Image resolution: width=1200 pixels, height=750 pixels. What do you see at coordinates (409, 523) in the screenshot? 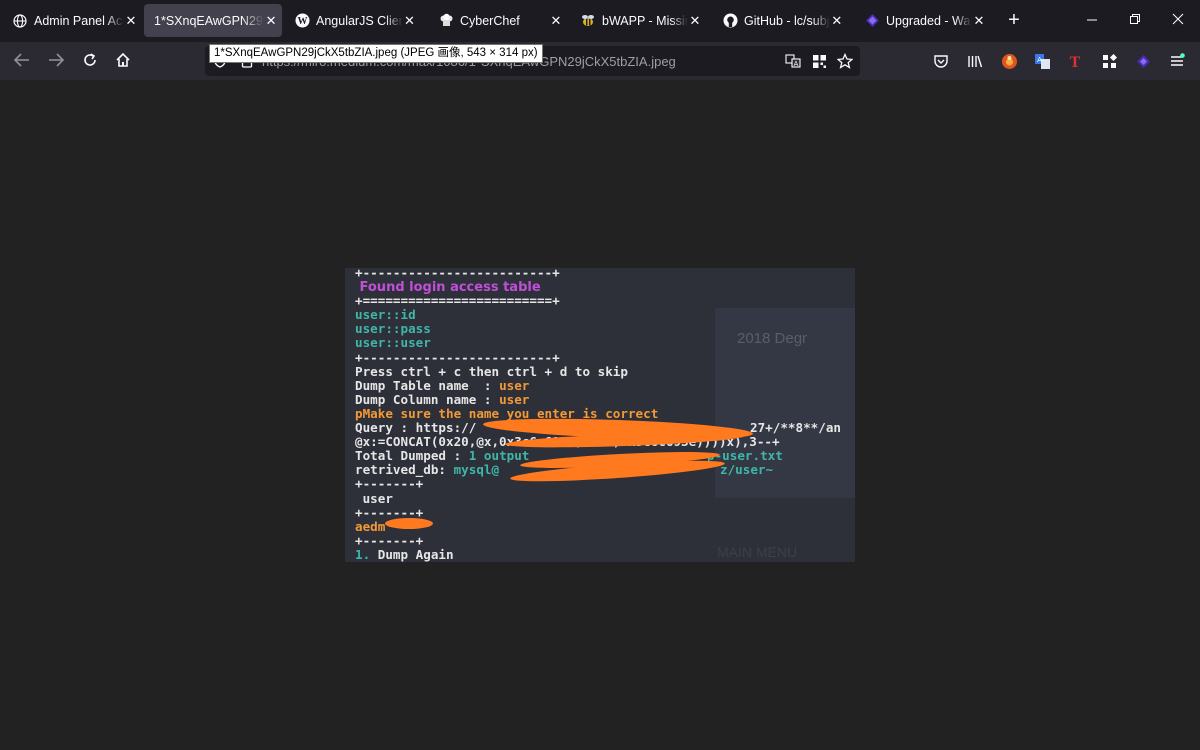
I see `redaction-mark` at bounding box center [409, 523].